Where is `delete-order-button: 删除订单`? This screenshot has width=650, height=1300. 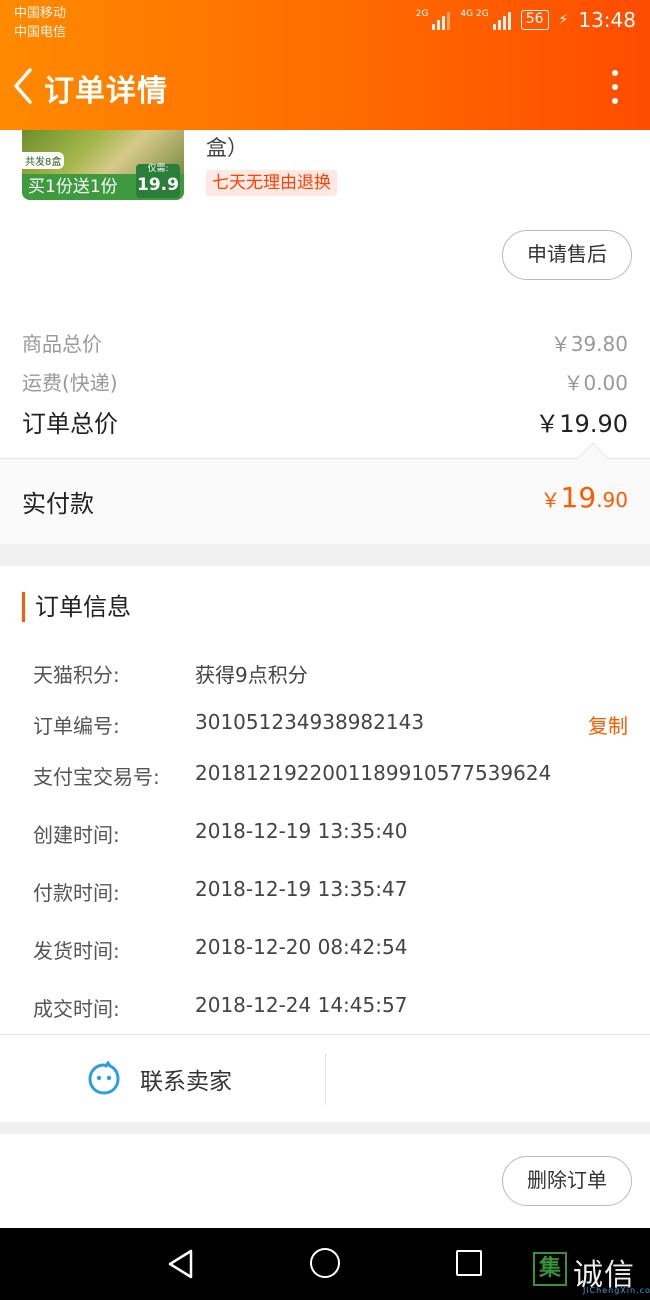 delete-order-button: 删除订单 is located at coordinates (567, 1181).